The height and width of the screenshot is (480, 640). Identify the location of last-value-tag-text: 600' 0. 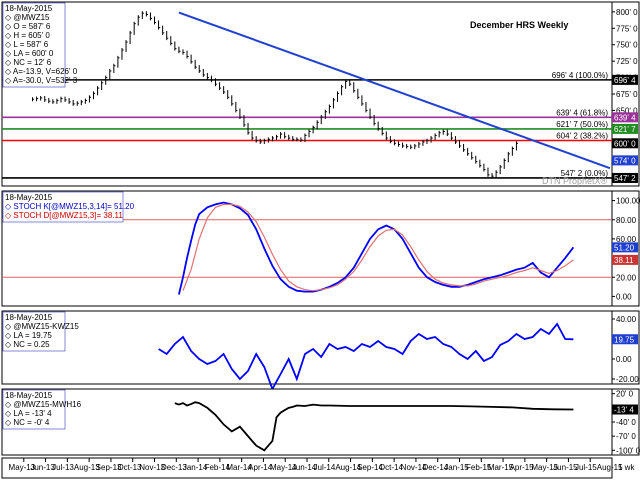
(625, 143).